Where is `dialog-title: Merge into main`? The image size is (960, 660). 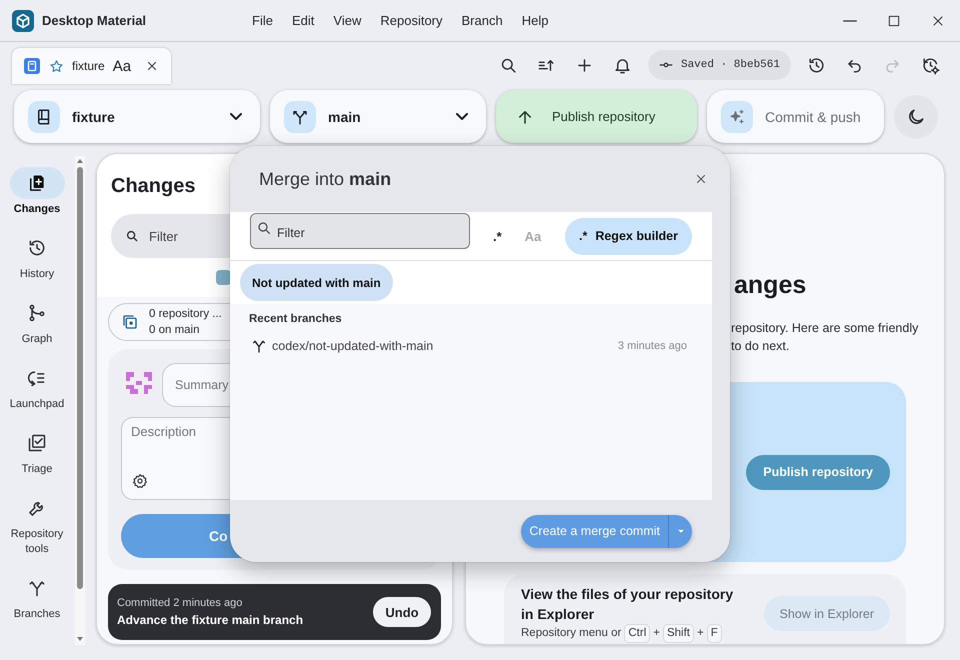
dialog-title: Merge into main is located at coordinates (325, 179).